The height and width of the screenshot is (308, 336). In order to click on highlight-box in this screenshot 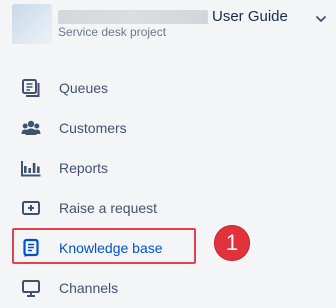, I will do `click(104, 246)`.